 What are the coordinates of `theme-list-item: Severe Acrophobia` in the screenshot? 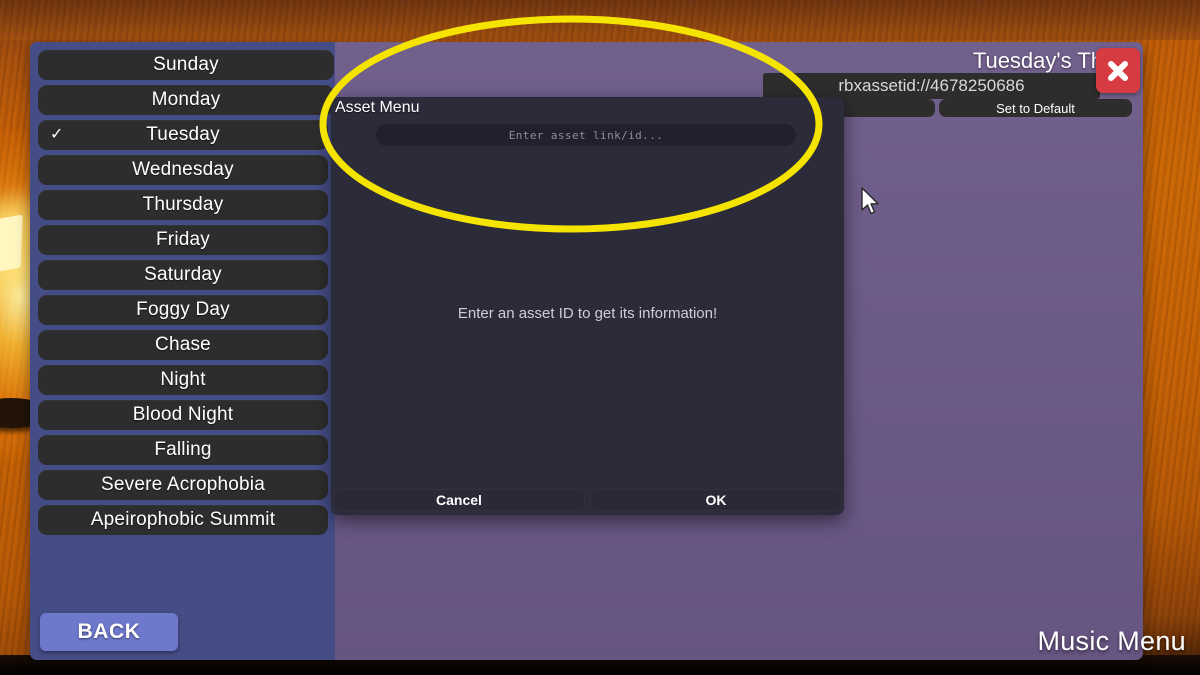 It's located at (183, 485).